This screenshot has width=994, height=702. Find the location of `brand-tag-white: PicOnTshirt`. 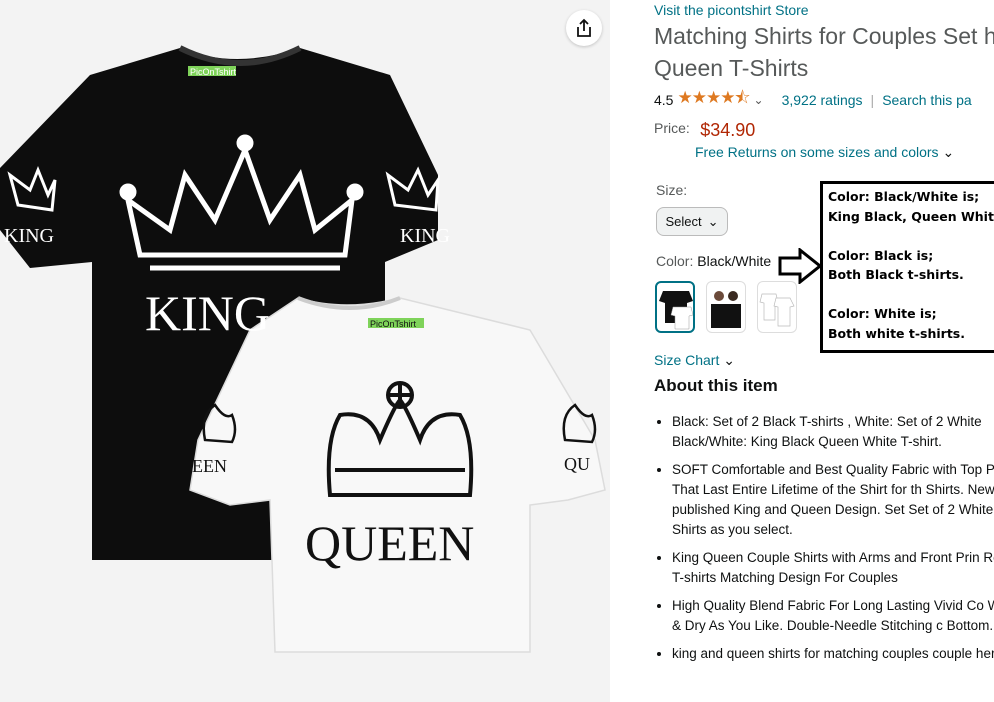

brand-tag-white: PicOnTshirt is located at coordinates (393, 324).